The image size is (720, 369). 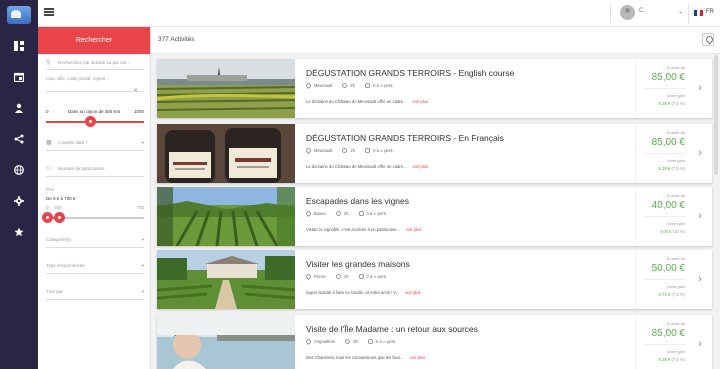 What do you see at coordinates (345, 150) in the screenshot?
I see `clock-icon` at bounding box center [345, 150].